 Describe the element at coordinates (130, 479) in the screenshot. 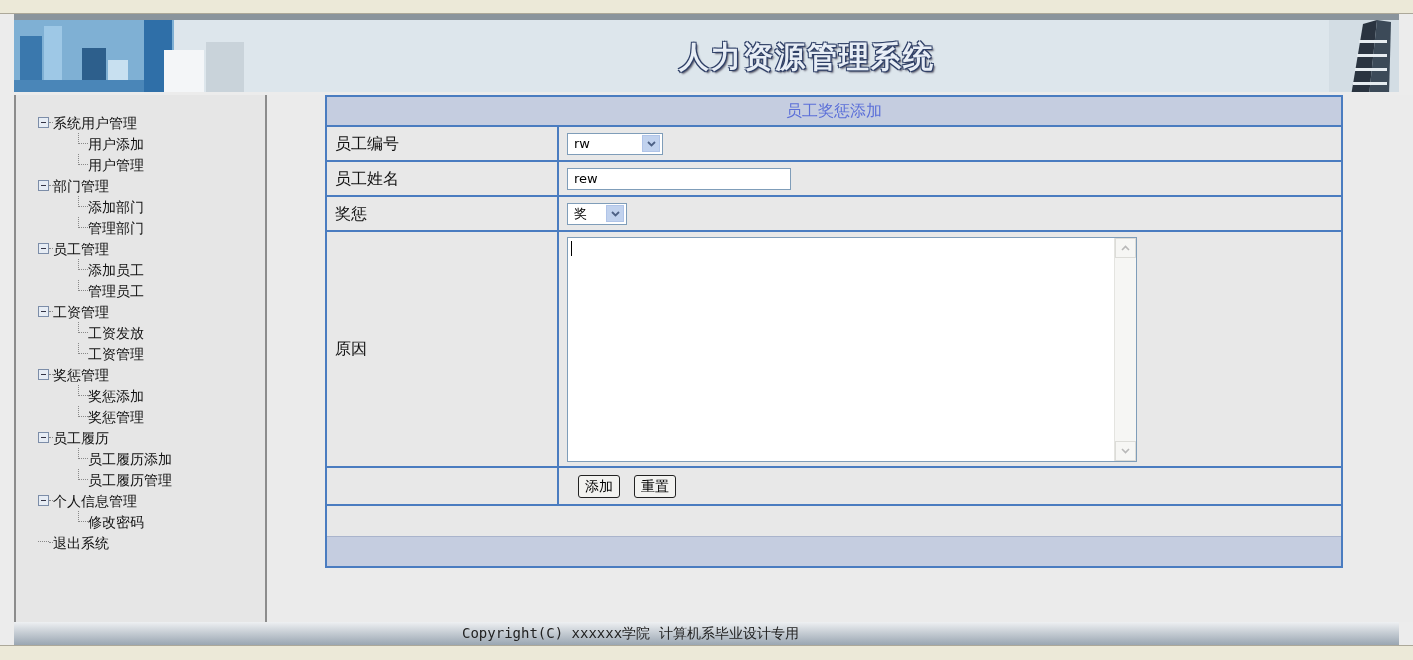

I see `tree-item: 员工履历管理` at that location.